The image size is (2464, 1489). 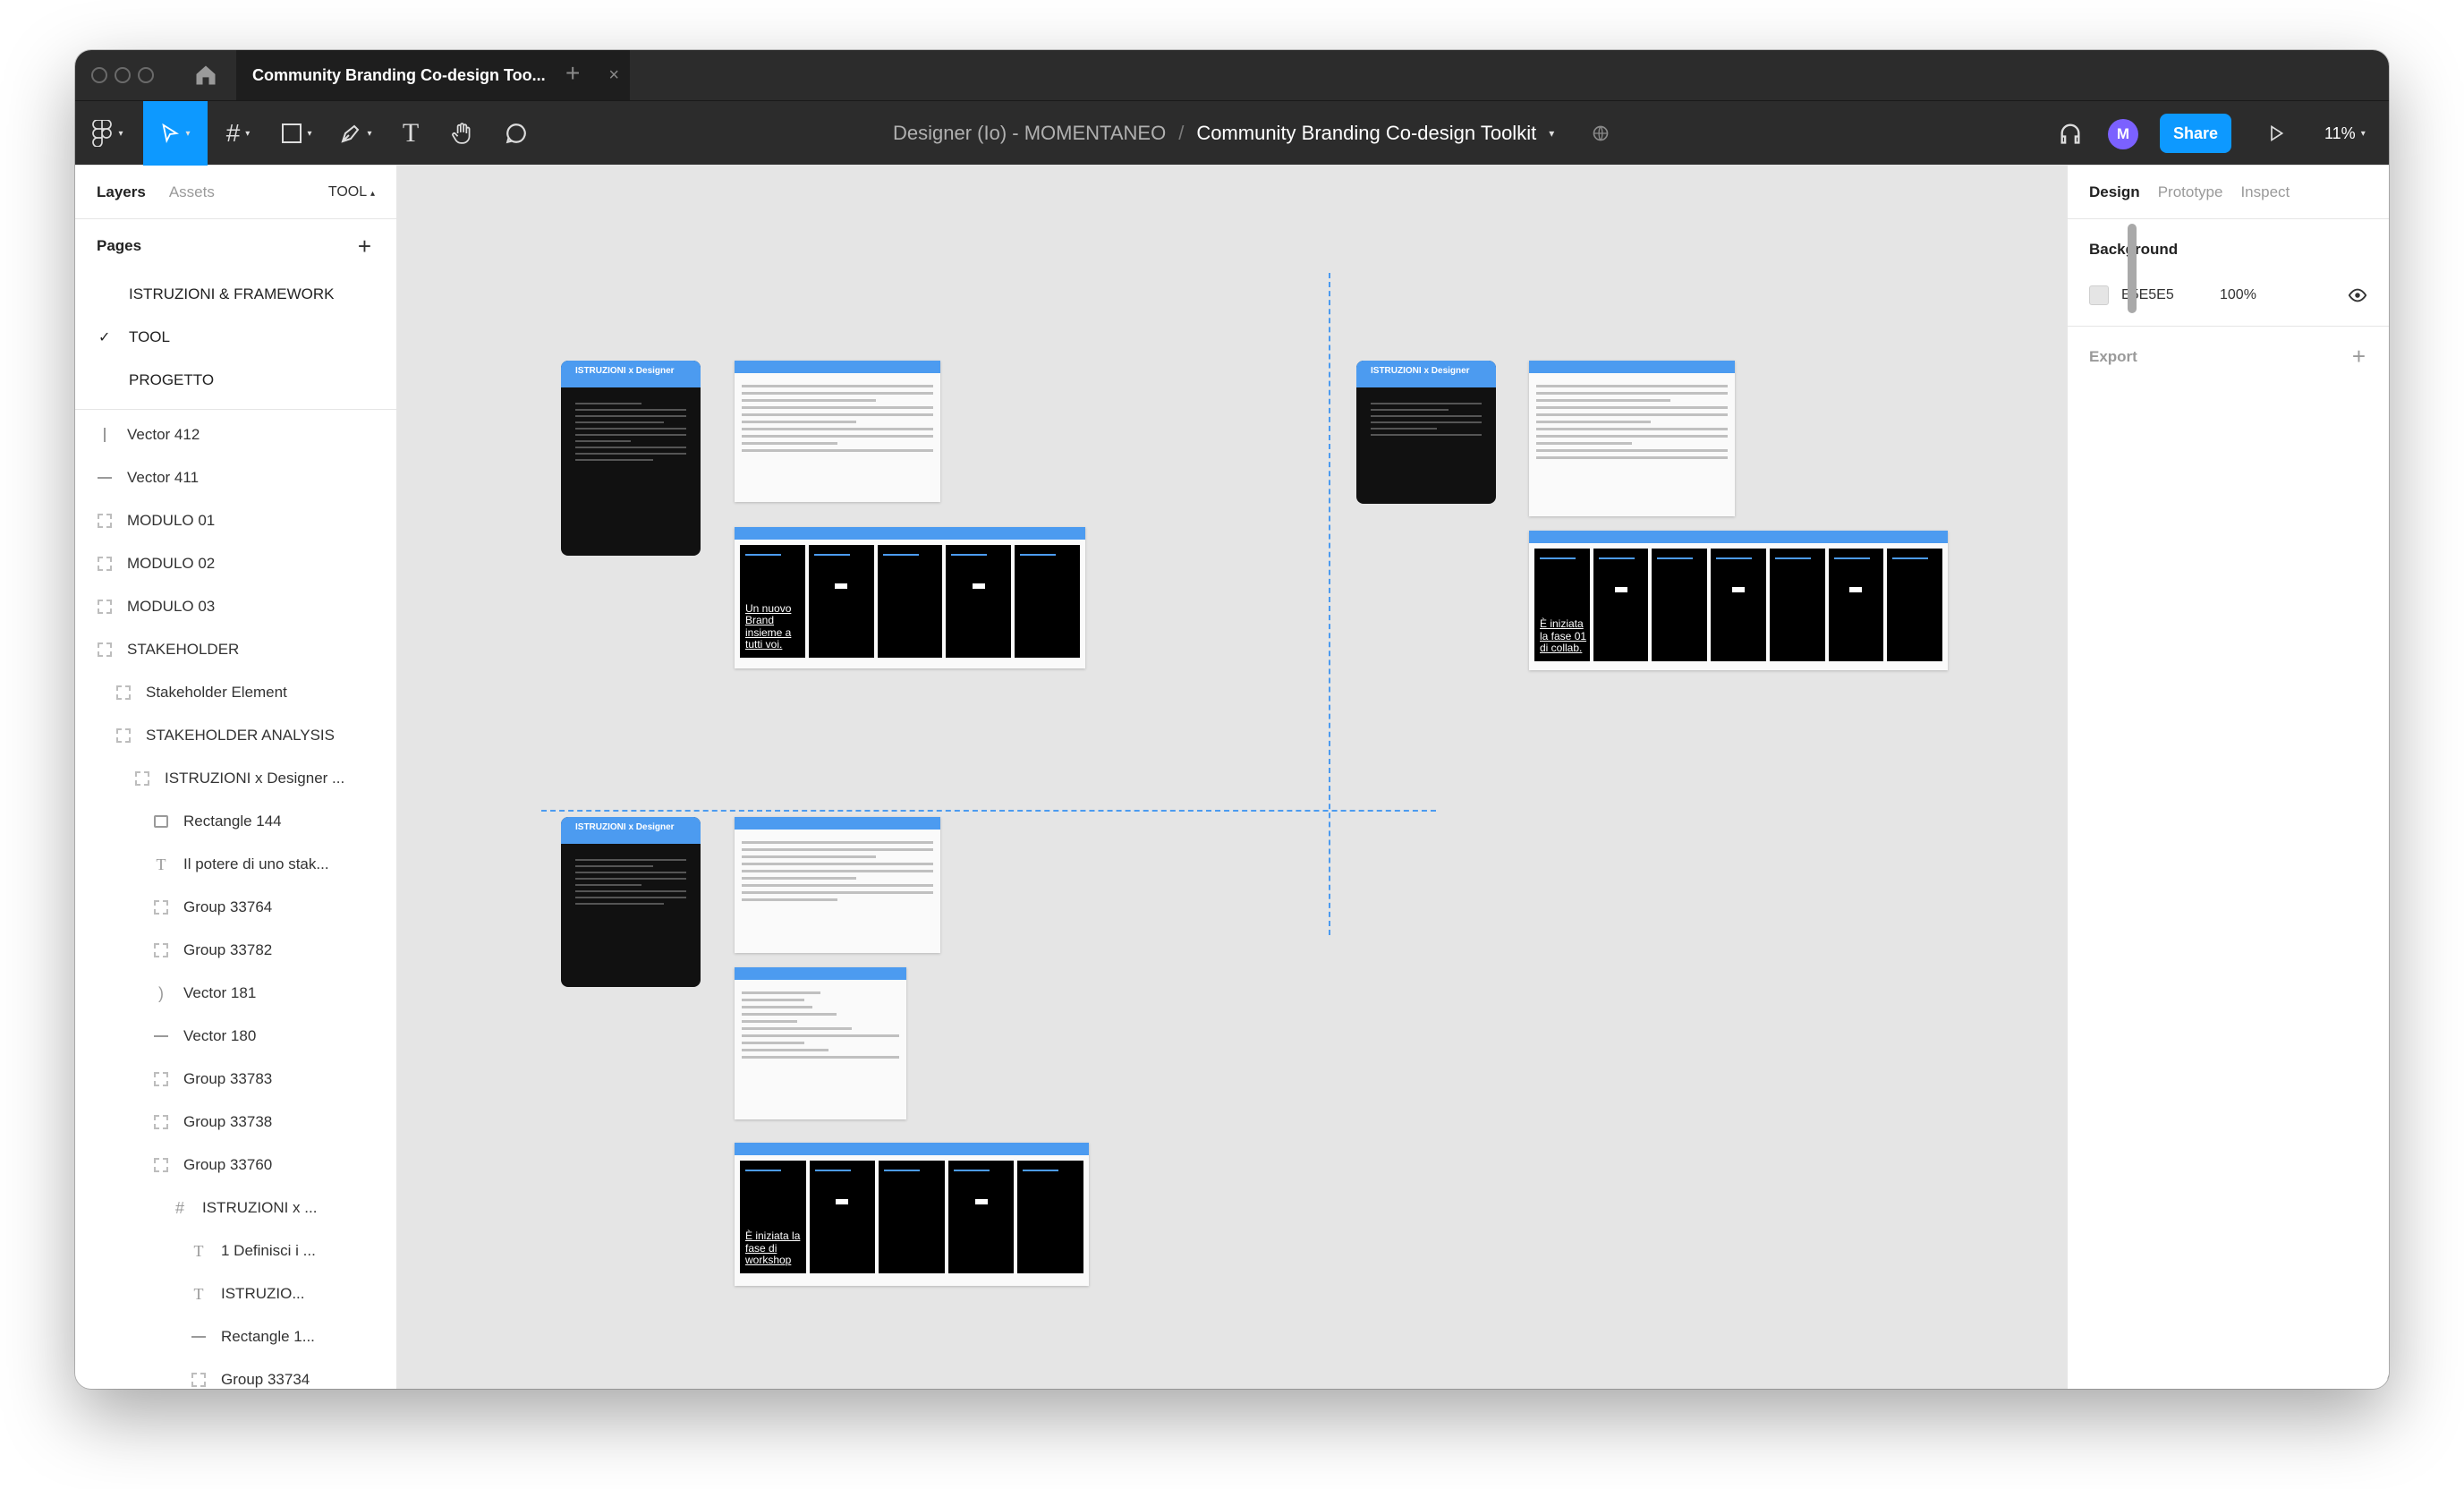 What do you see at coordinates (236, 337) in the screenshot?
I see `page-item: ✓ TOOL` at bounding box center [236, 337].